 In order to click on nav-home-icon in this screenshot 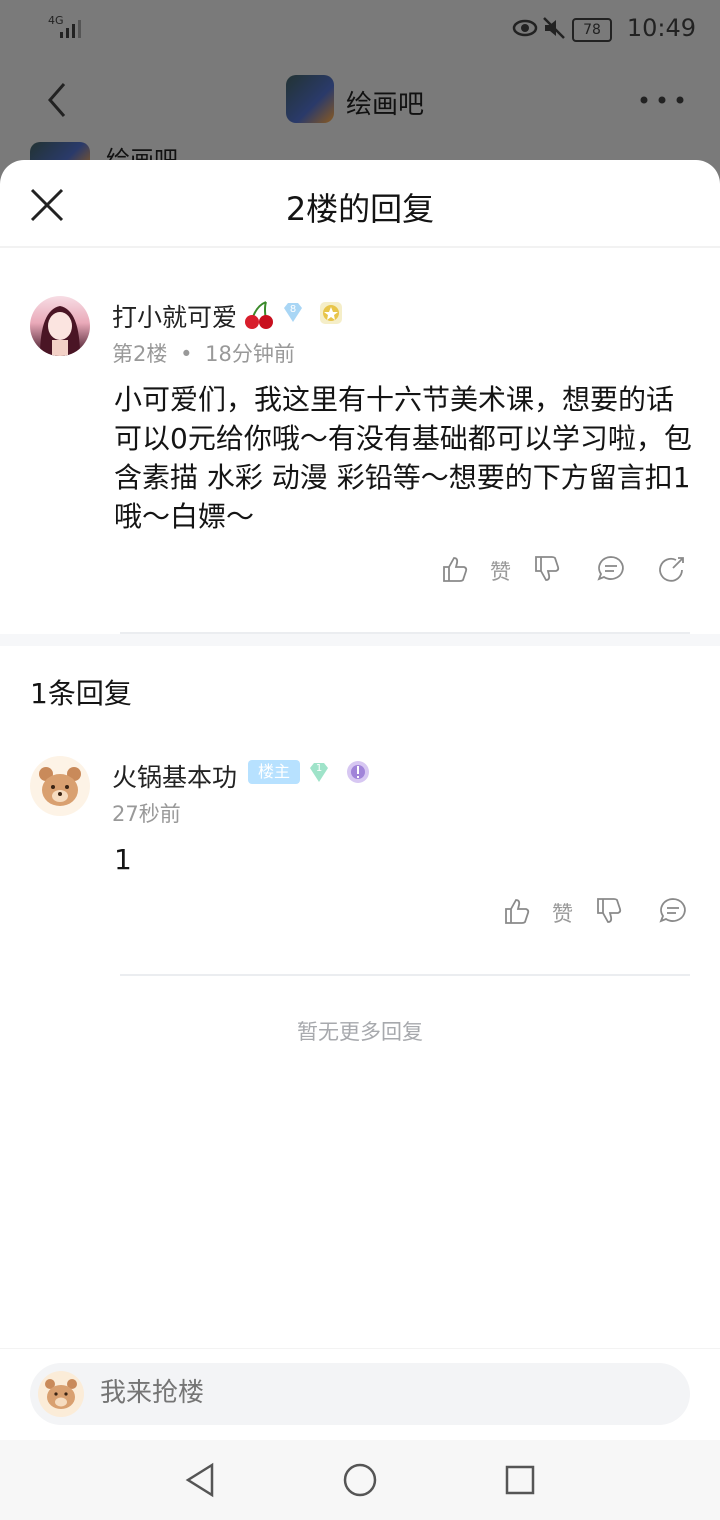, I will do `click(360, 1480)`.